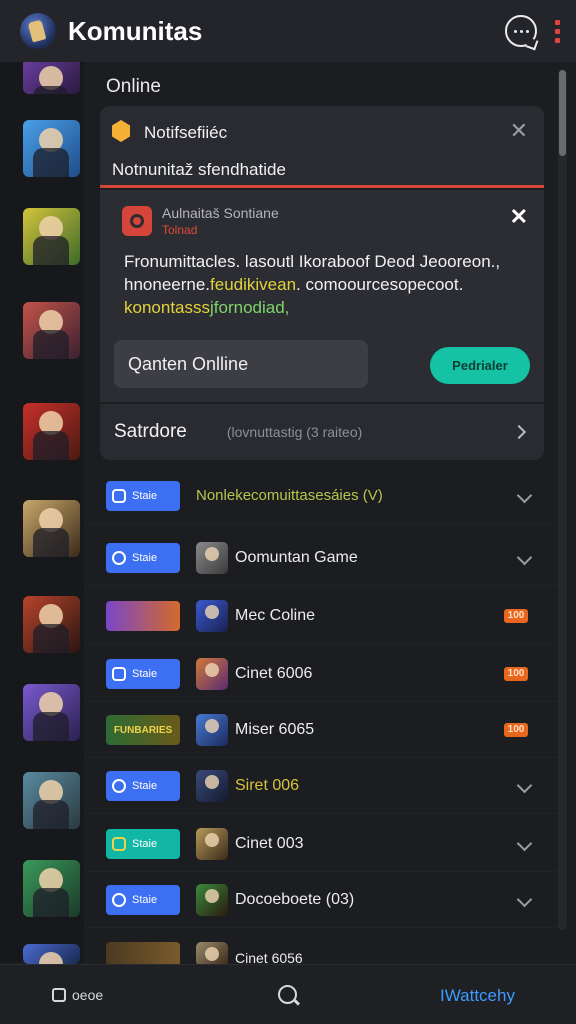 This screenshot has height=1024, width=576. Describe the element at coordinates (329, 307) in the screenshot. I see `sheet-body-line: konontasssjfornodiad,` at that location.